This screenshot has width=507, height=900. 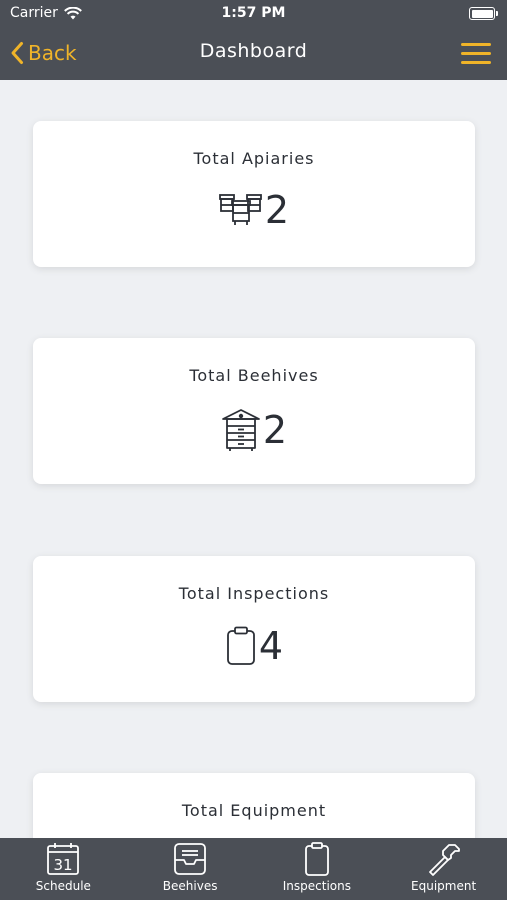 I want to click on status-bar: Carrier 1:57 PM, so click(x=253, y=14).